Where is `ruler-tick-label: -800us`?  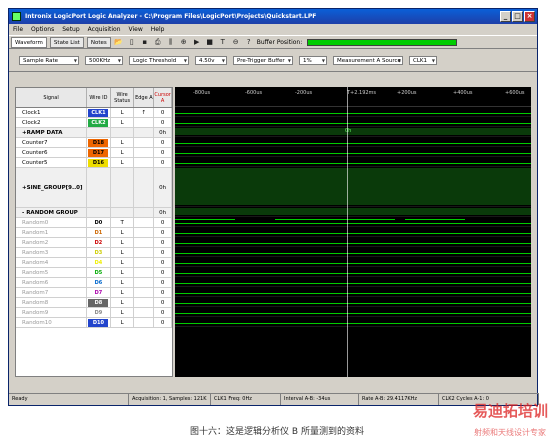 ruler-tick-label: -800us is located at coordinates (202, 93).